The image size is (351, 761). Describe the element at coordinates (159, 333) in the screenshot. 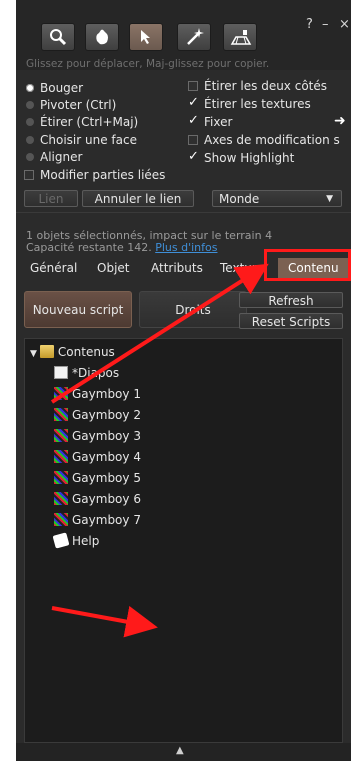

I see `annotation-arrow-to-tab` at that location.